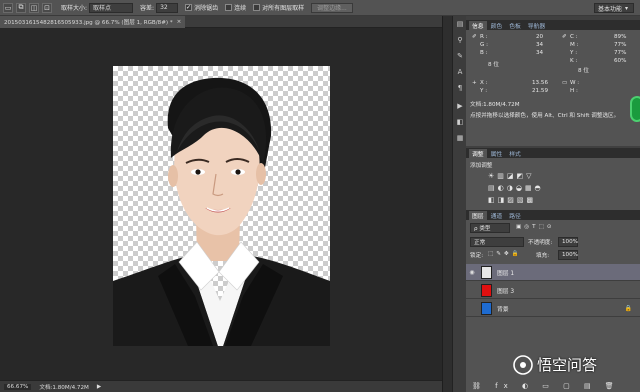 This screenshot has height=392, width=640. Describe the element at coordinates (540, 243) in the screenshot. I see `opacity-label: 不透明度:` at that location.